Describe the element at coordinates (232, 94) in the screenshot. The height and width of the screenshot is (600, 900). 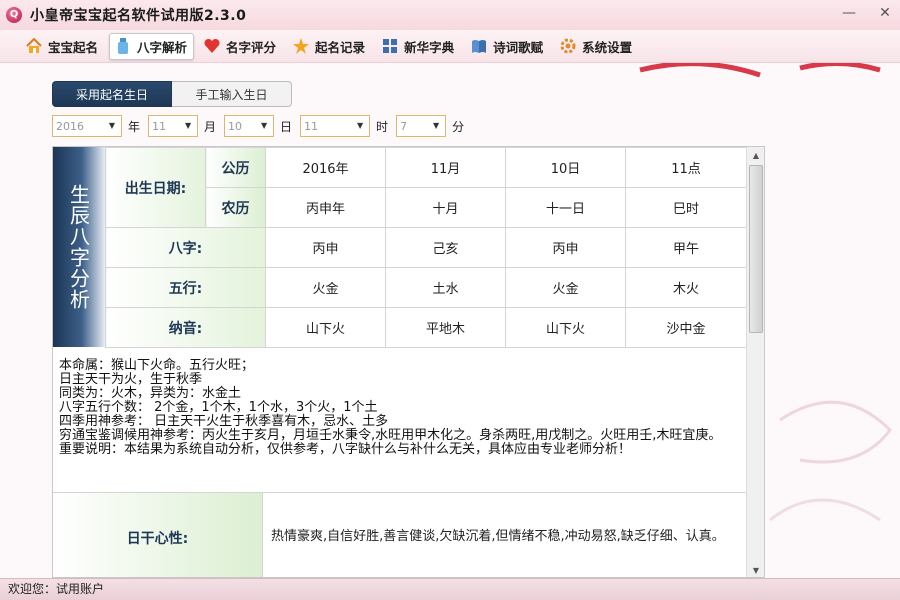
I see `manual-birthday-button: 手工输入生日` at that location.